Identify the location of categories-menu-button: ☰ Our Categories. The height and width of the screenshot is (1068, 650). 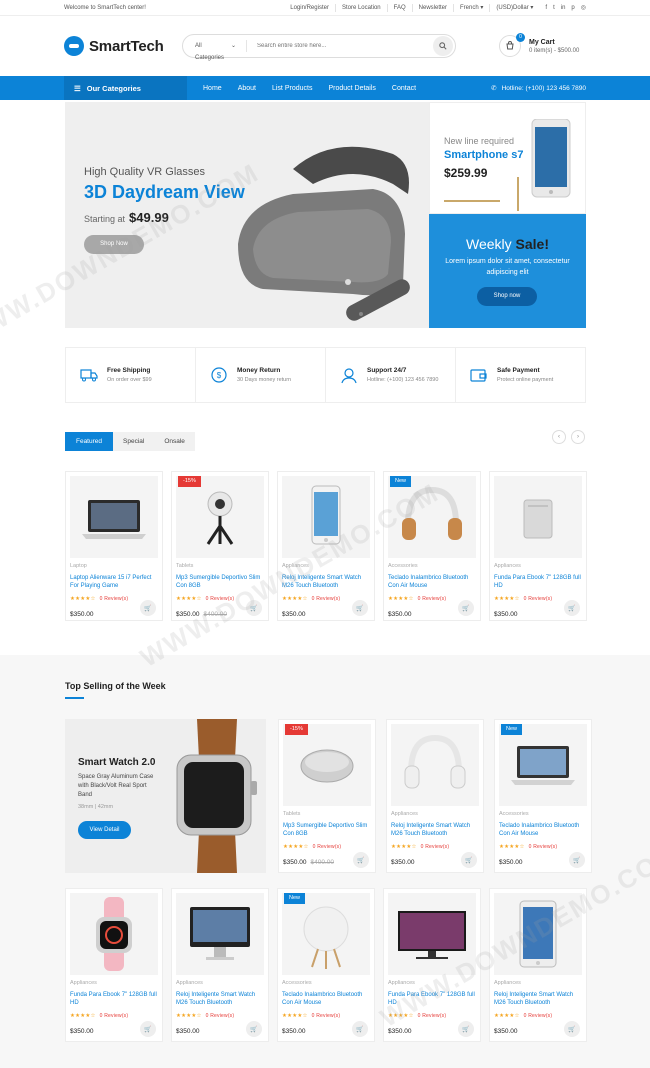
(125, 88).